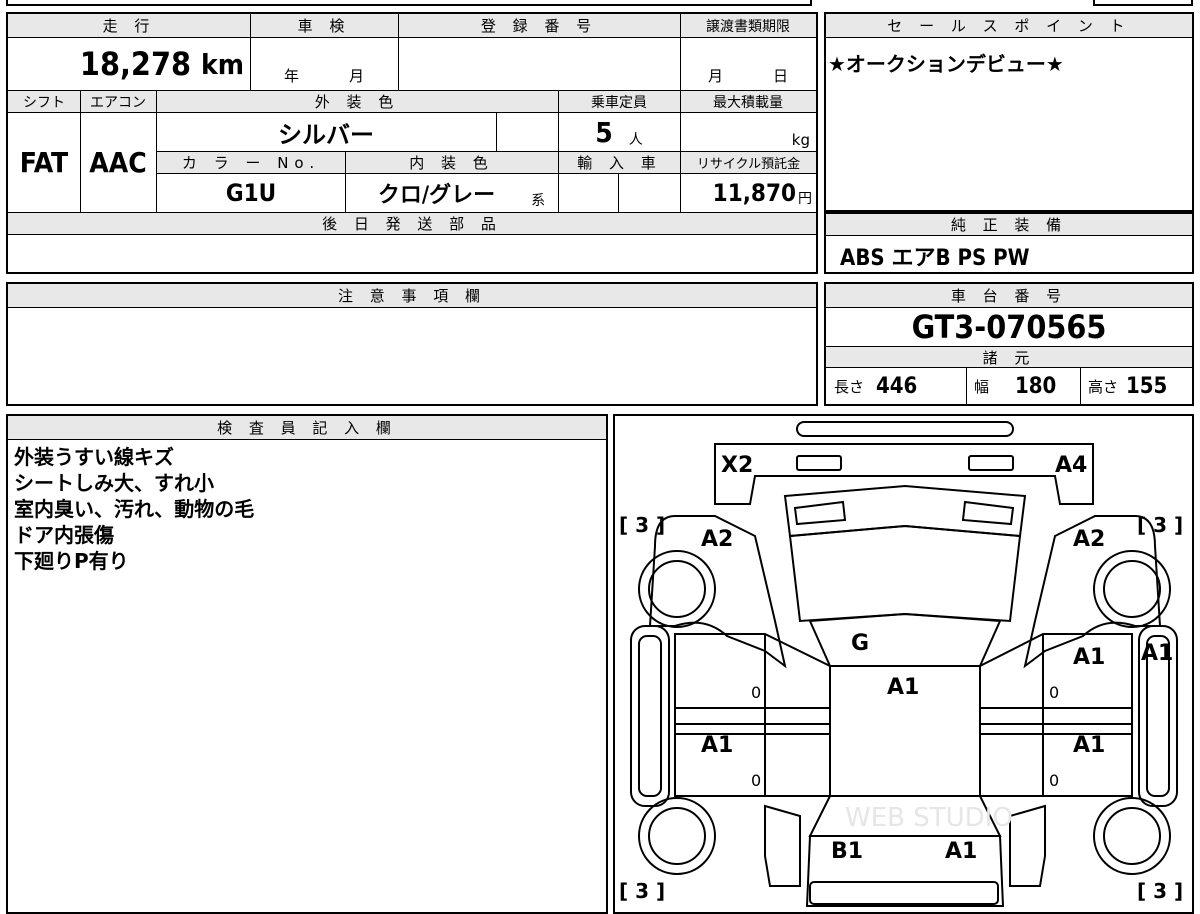 This screenshot has width=1200, height=914. Describe the element at coordinates (756, 780) in the screenshot. I see `mark-zero-3: 0` at that location.